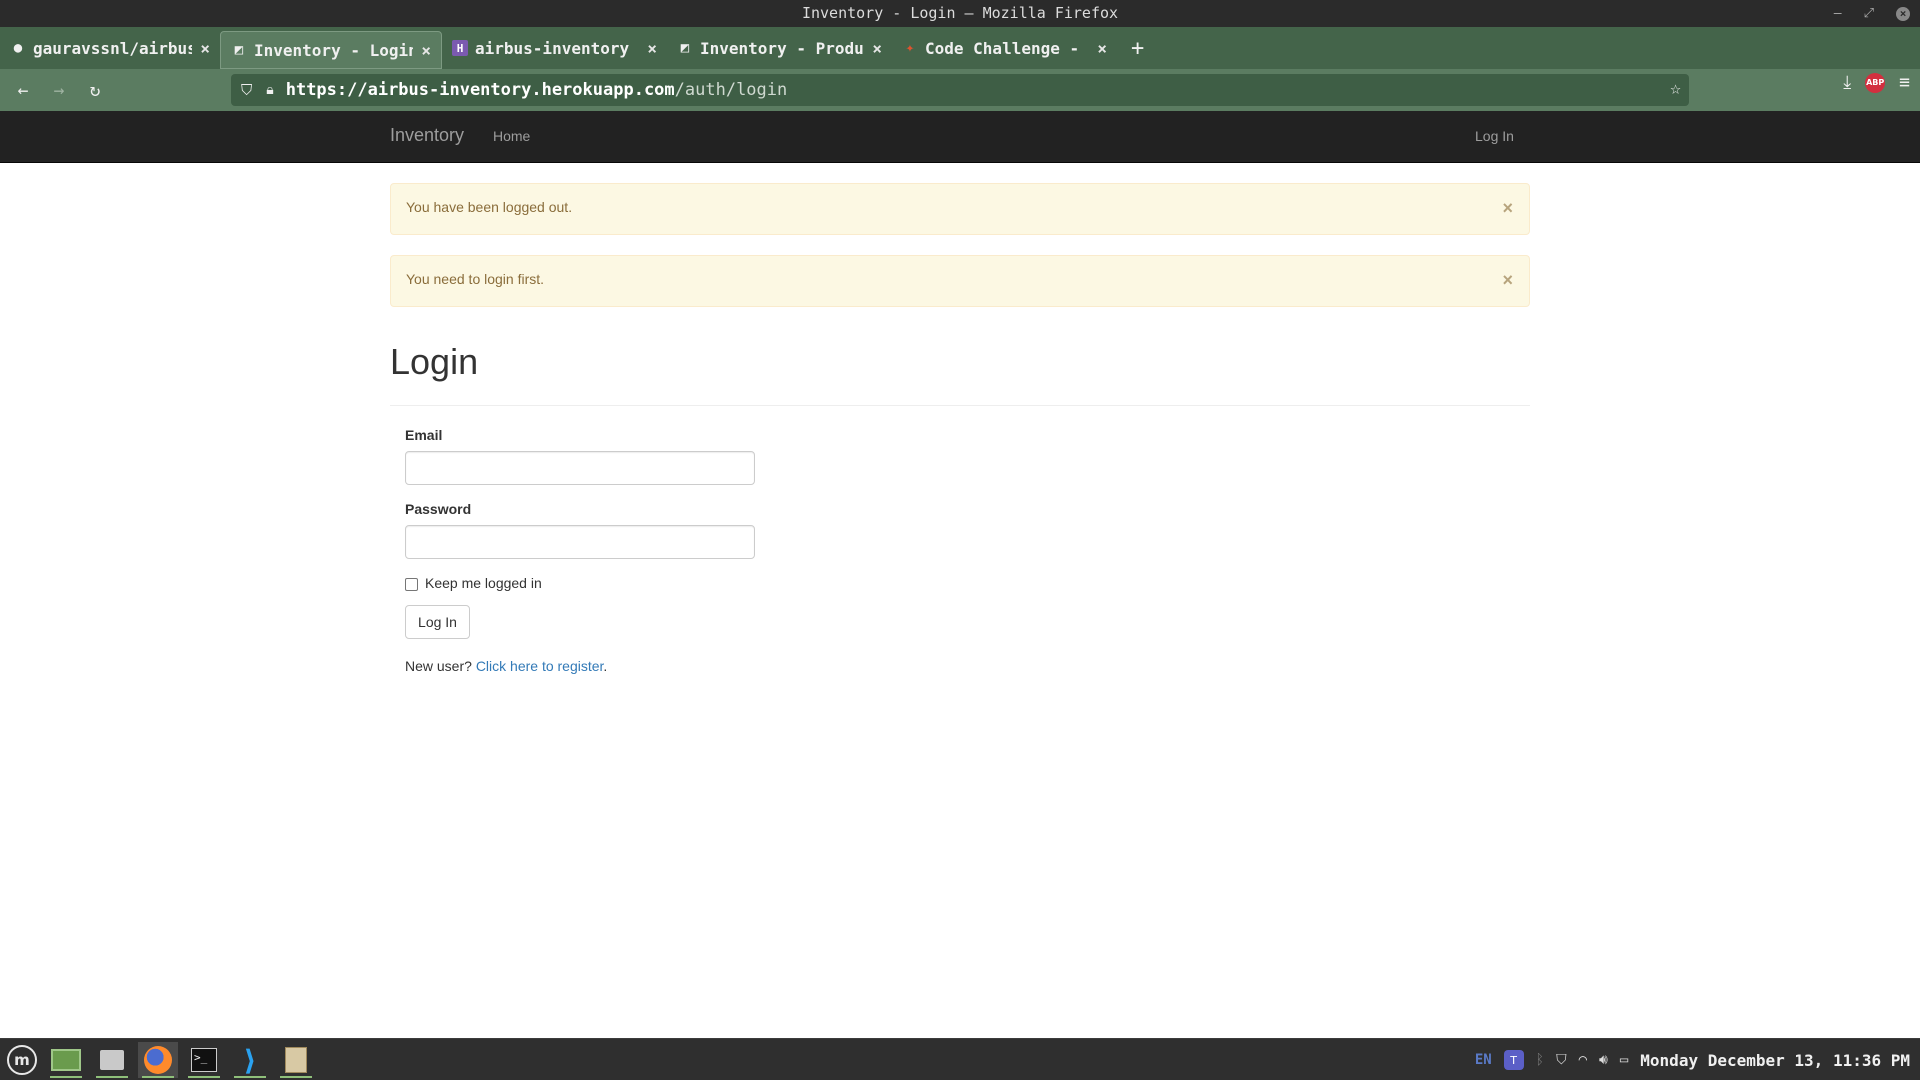 This screenshot has height=1080, width=1920. Describe the element at coordinates (960, 209) in the screenshot. I see `alert-logged-out: You have been logged out. ×` at that location.